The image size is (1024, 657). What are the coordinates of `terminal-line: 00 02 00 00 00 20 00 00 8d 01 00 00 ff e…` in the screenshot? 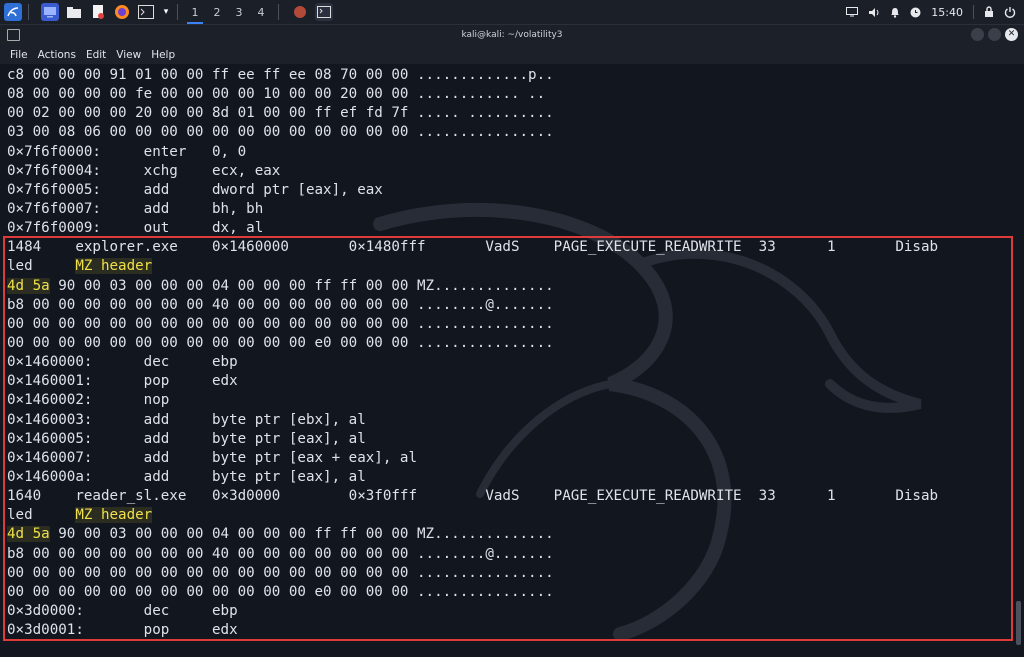 It's located at (515, 113).